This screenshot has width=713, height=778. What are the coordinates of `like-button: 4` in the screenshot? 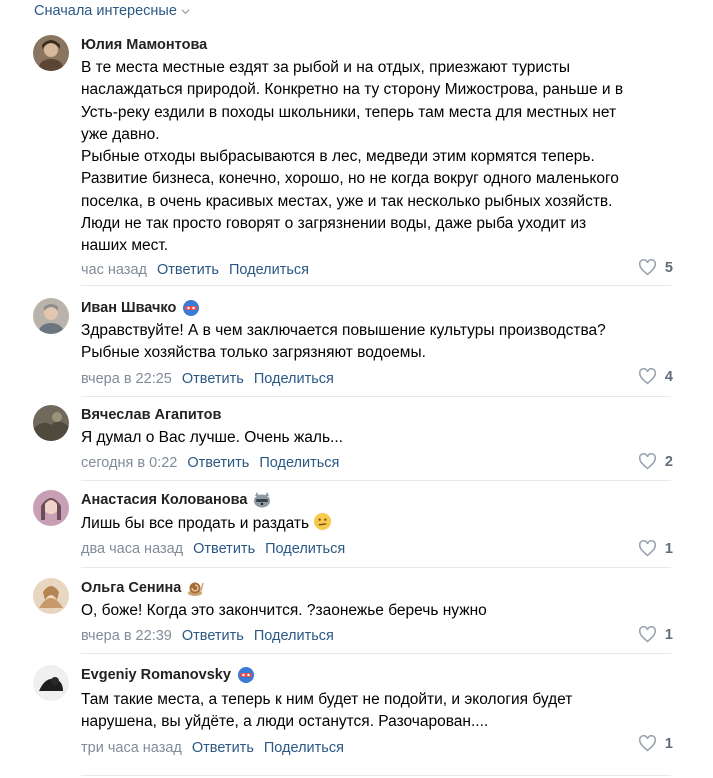 It's located at (655, 376).